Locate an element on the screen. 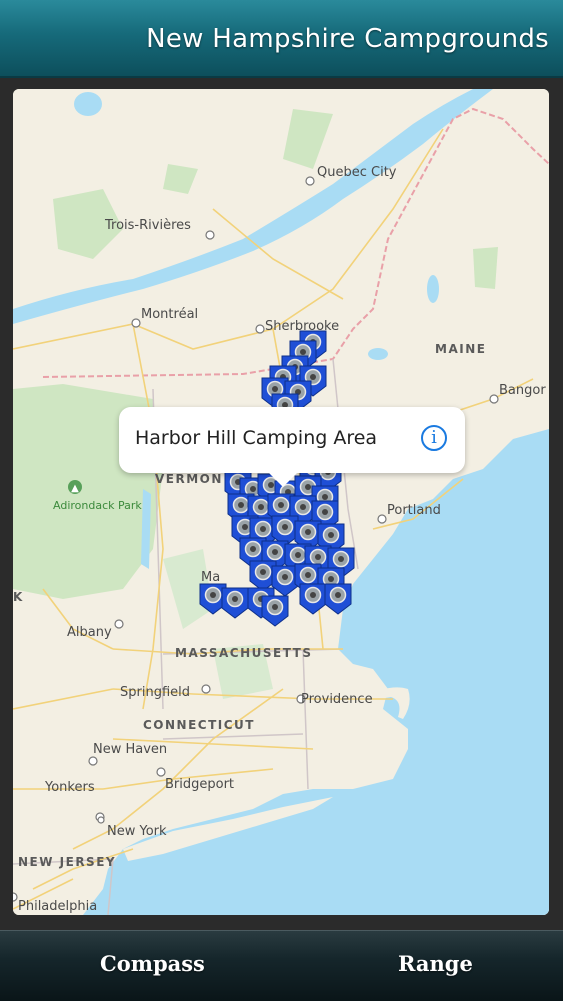 The width and height of the screenshot is (563, 1001). info-icon: i is located at coordinates (434, 438).